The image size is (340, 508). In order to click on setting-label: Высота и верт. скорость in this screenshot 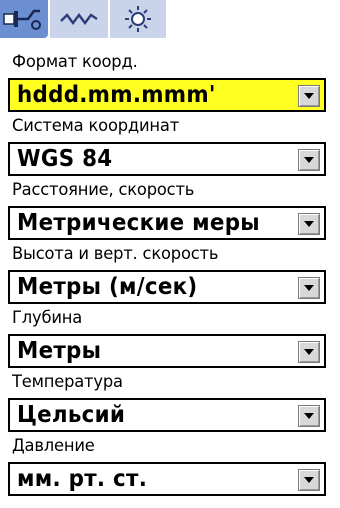, I will do `click(115, 254)`.